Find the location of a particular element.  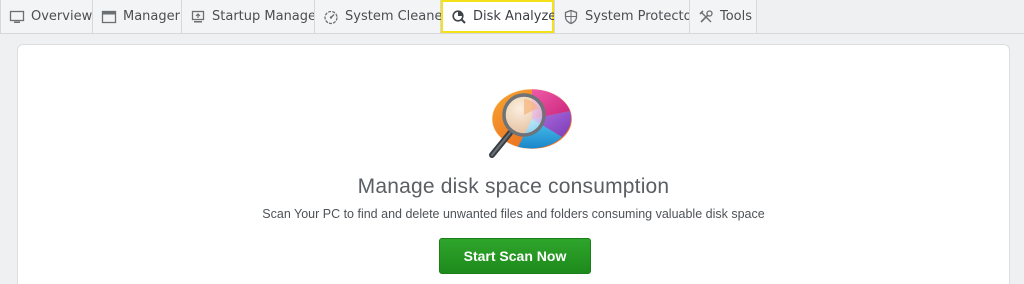

tab-manager: Manager is located at coordinates (137, 17).